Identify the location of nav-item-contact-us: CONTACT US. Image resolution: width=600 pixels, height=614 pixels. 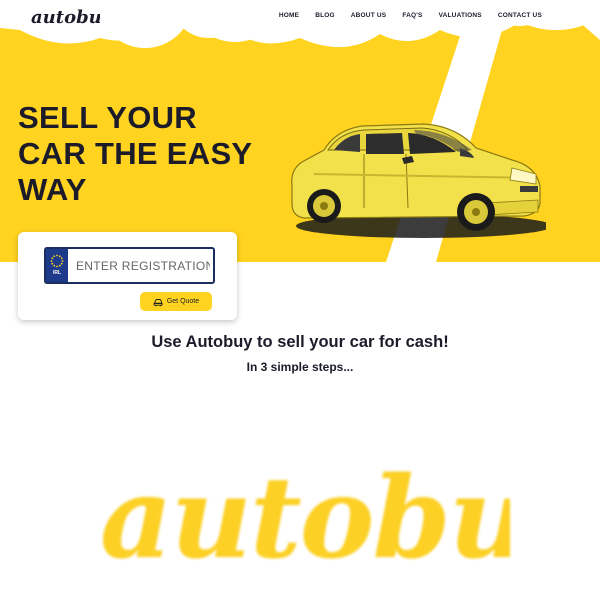
(520, 15).